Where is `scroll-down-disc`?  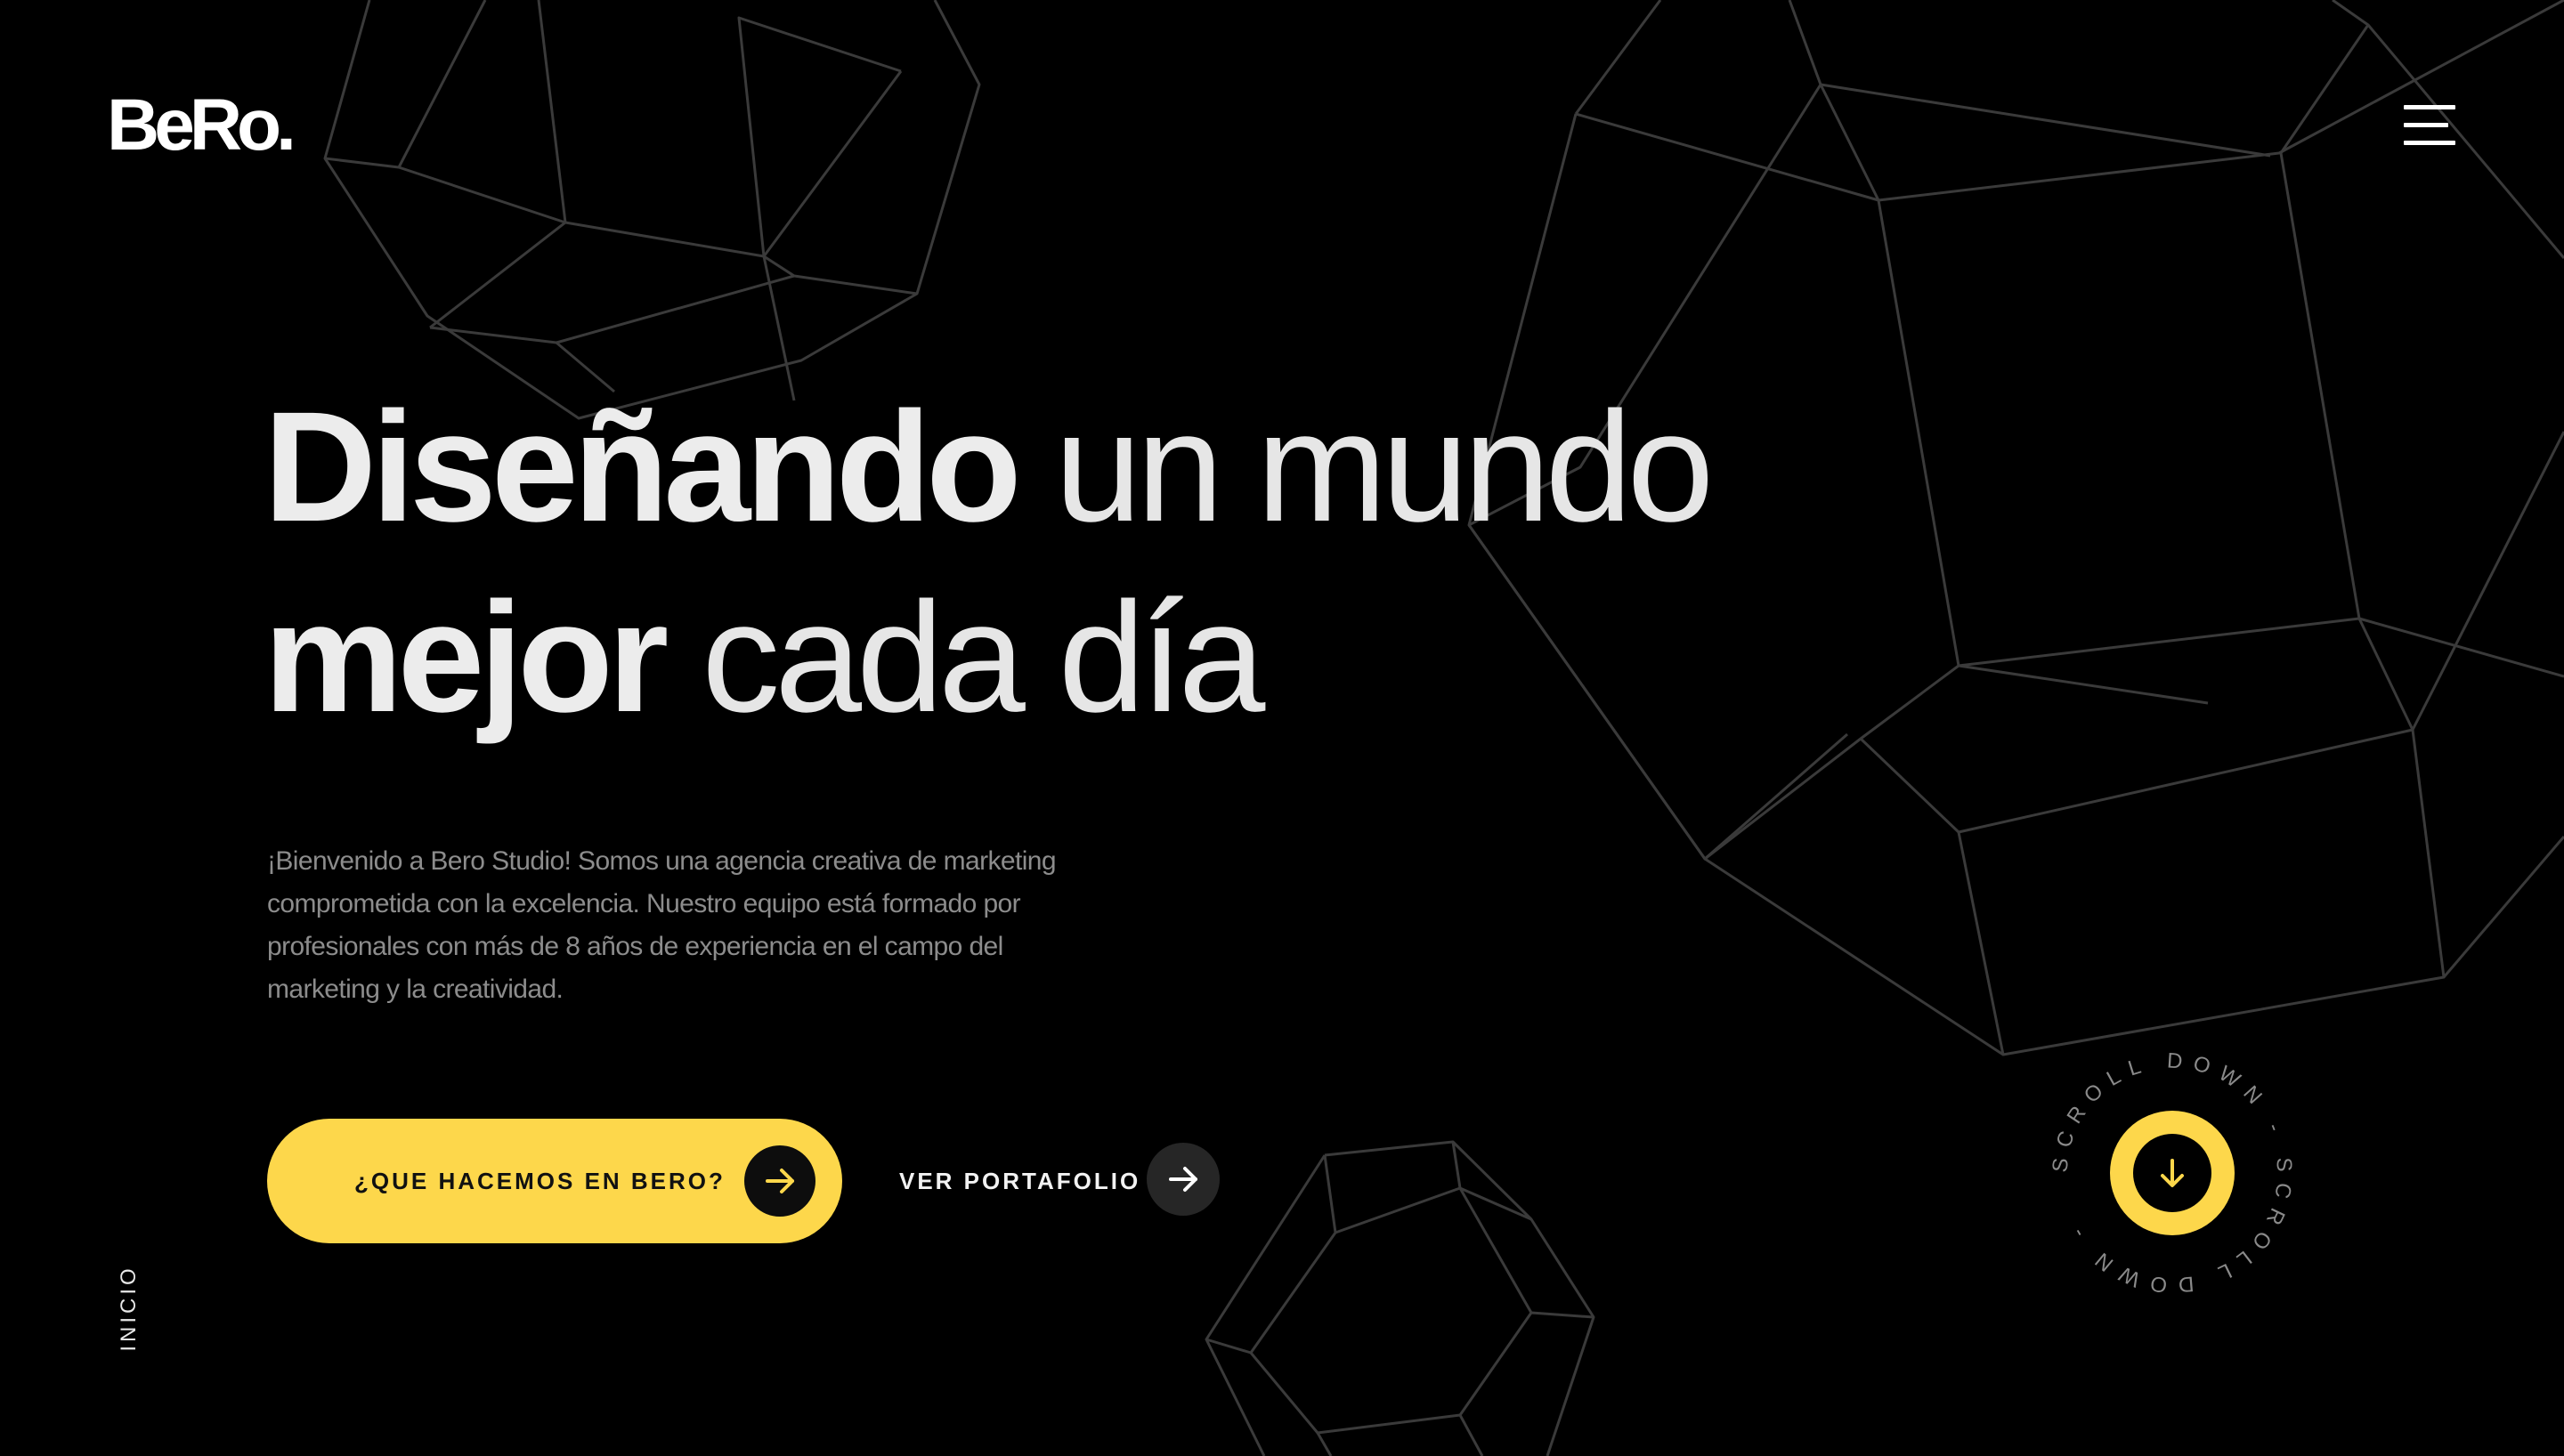 scroll-down-disc is located at coordinates (2172, 1173).